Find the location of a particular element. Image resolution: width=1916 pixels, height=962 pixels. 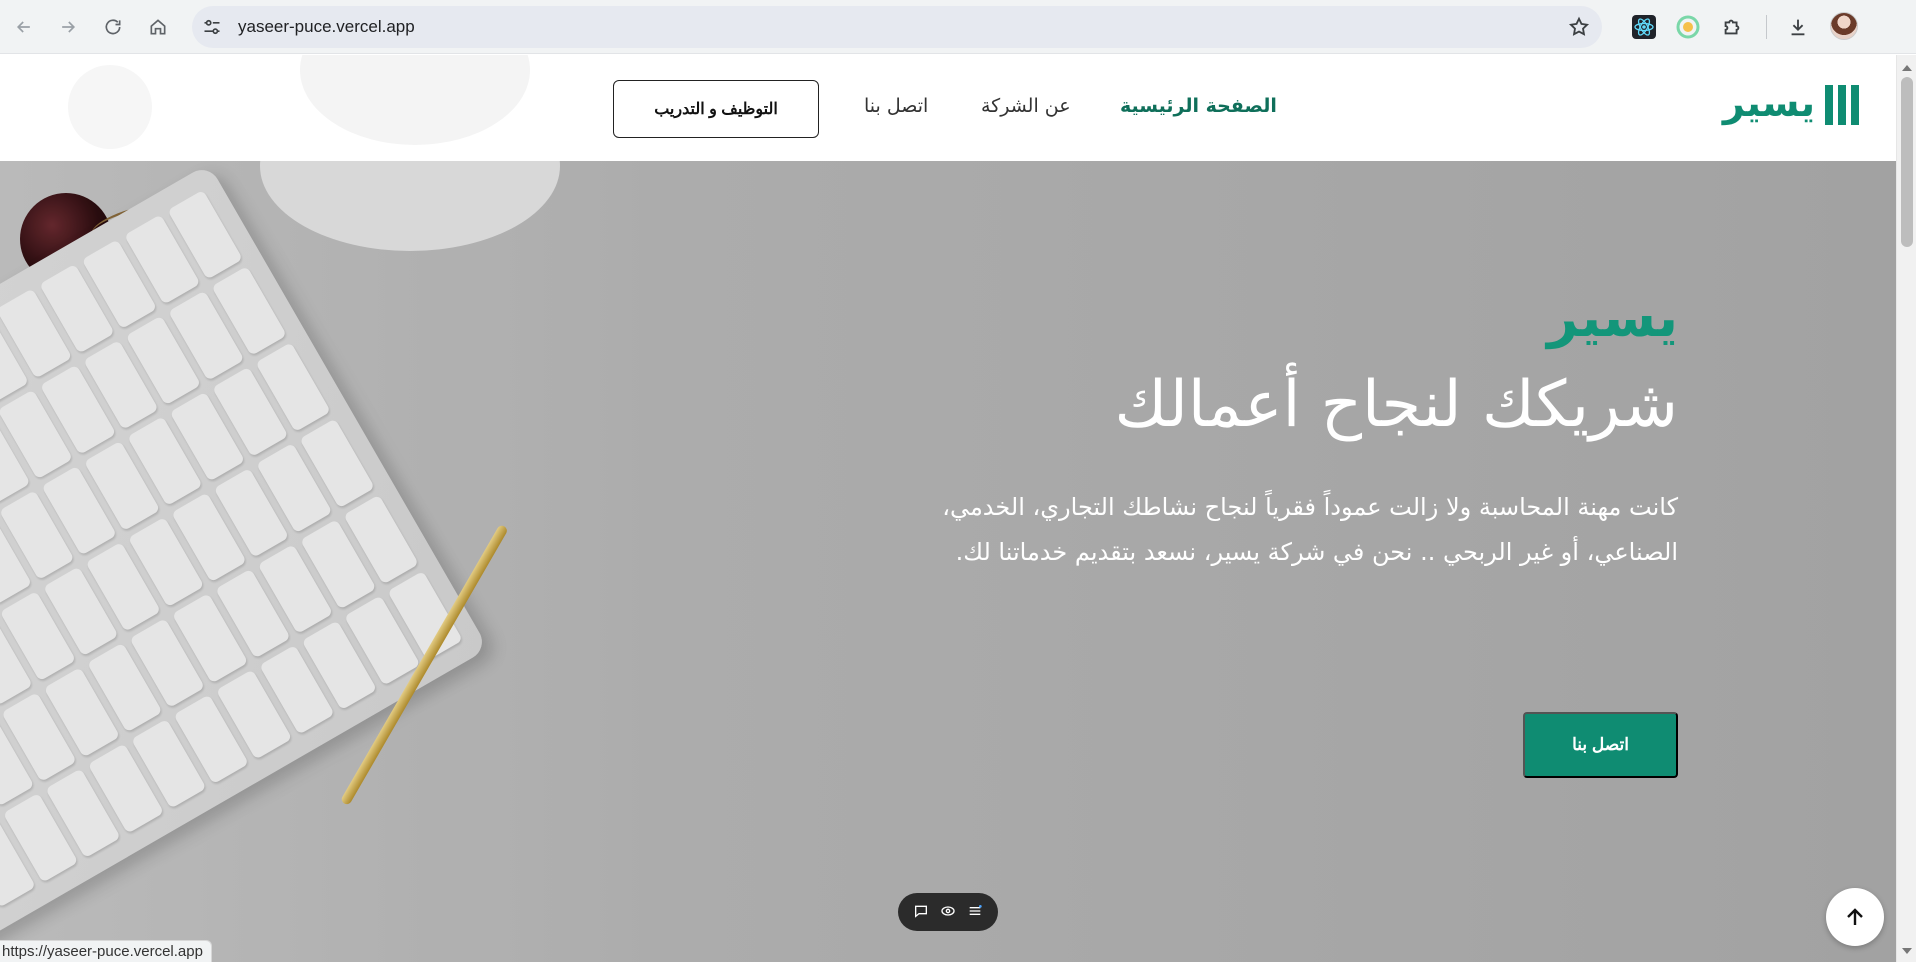

scroll-down-arrow-icon is located at coordinates (1907, 951).